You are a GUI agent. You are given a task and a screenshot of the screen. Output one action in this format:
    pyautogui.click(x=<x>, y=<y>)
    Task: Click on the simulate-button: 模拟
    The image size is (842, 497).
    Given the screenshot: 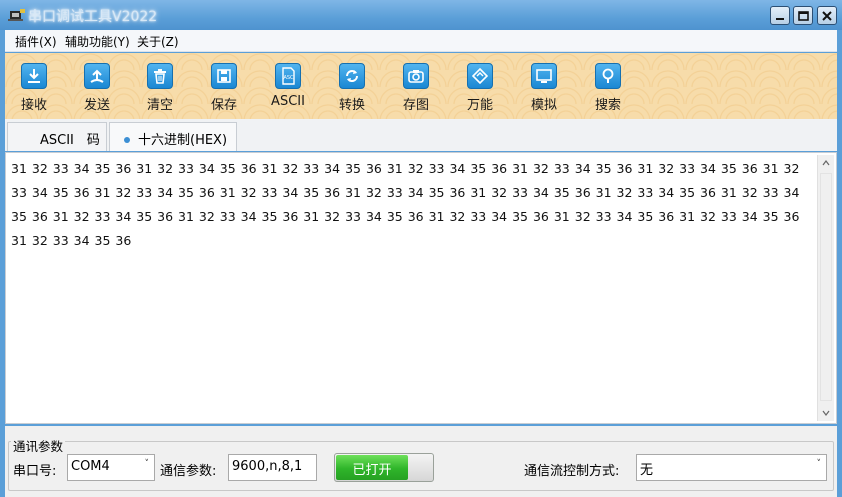 What is the action you would take?
    pyautogui.click(x=544, y=88)
    